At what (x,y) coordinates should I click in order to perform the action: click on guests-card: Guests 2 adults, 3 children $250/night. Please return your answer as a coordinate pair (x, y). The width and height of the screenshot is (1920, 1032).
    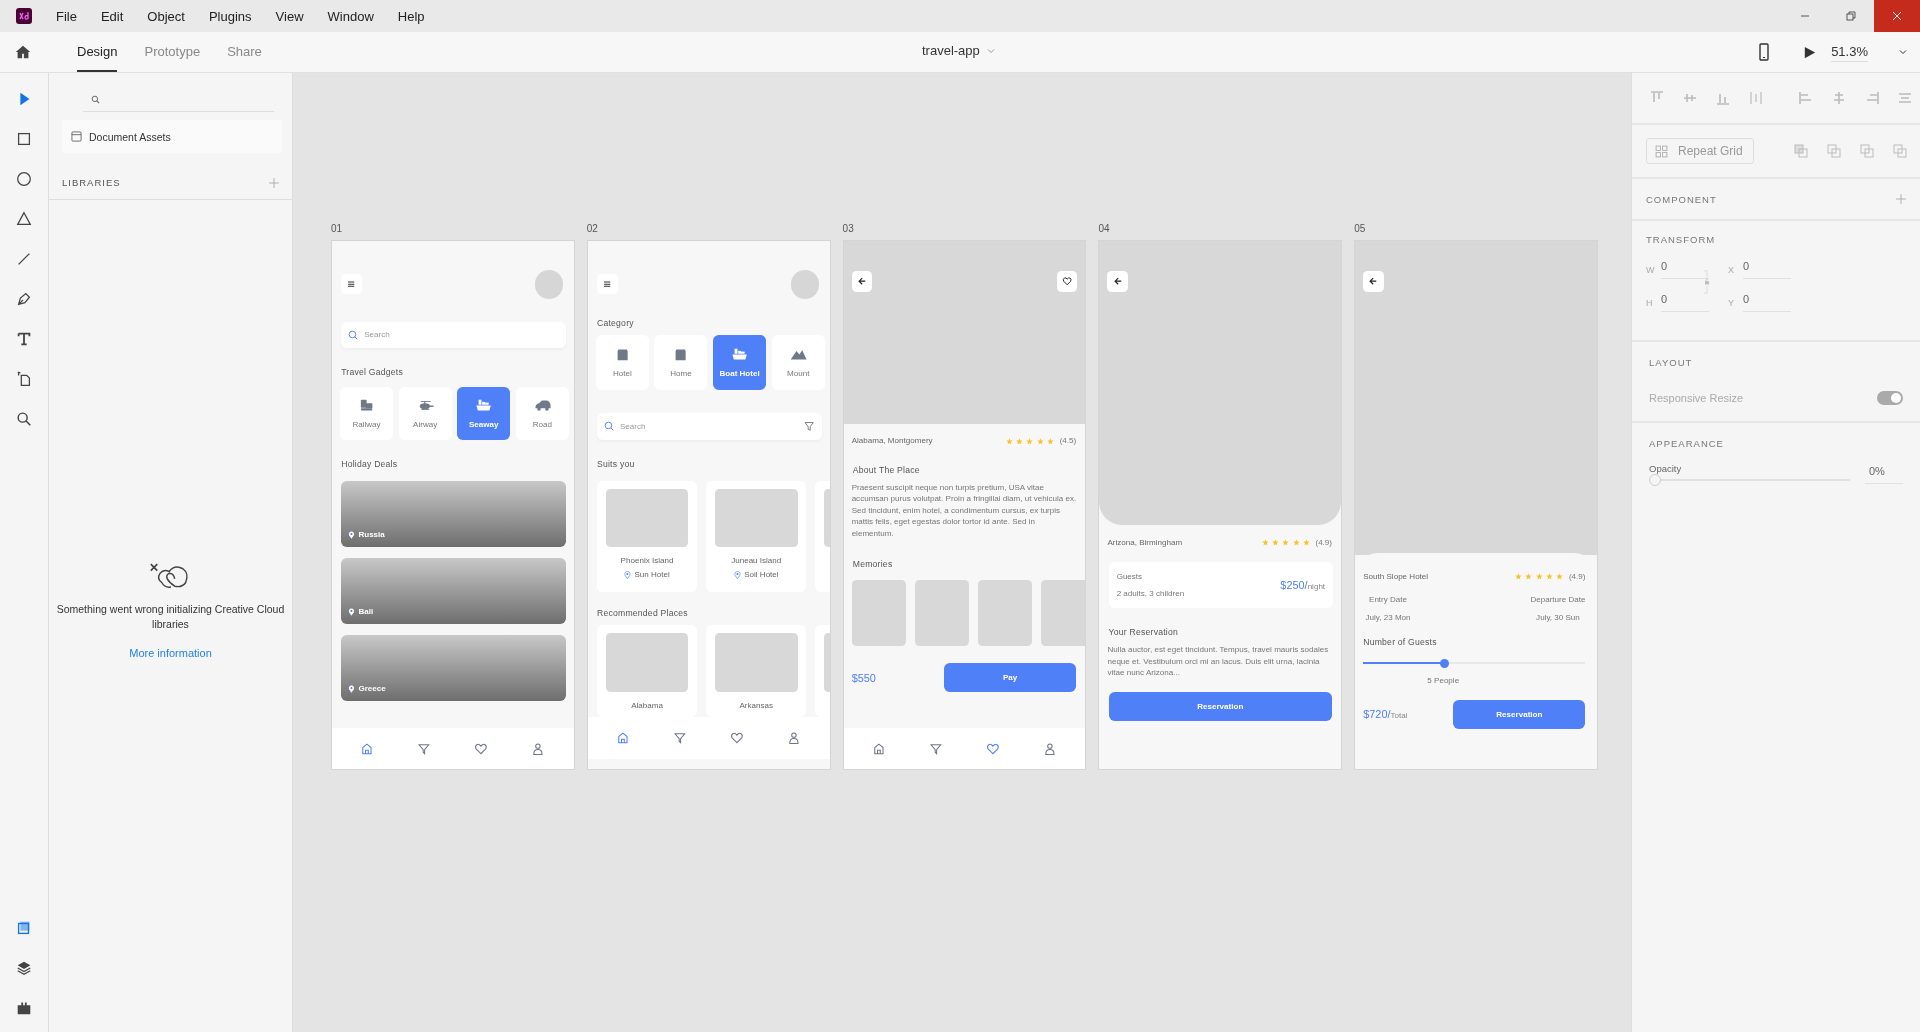
    Looking at the image, I should click on (1221, 584).